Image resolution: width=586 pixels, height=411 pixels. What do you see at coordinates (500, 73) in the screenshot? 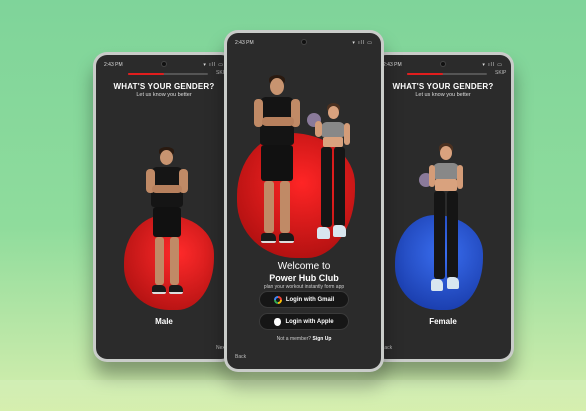
I see `skip-button: SKIP` at bounding box center [500, 73].